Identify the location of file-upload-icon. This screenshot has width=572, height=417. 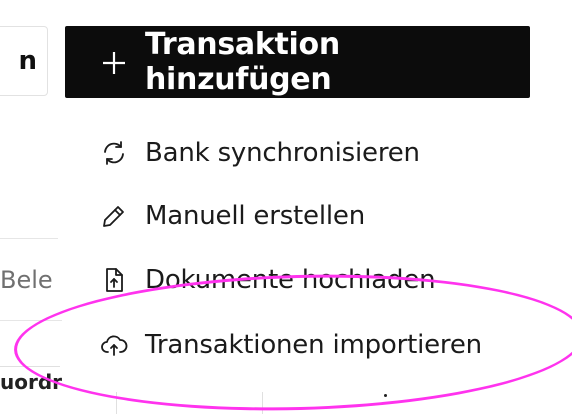
(114, 280).